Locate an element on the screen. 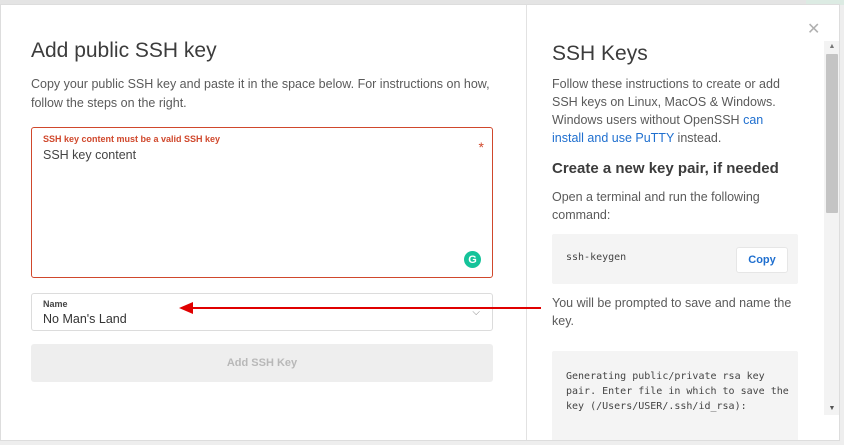 This screenshot has height=445, width=844. intro-tail: instead. is located at coordinates (698, 138).